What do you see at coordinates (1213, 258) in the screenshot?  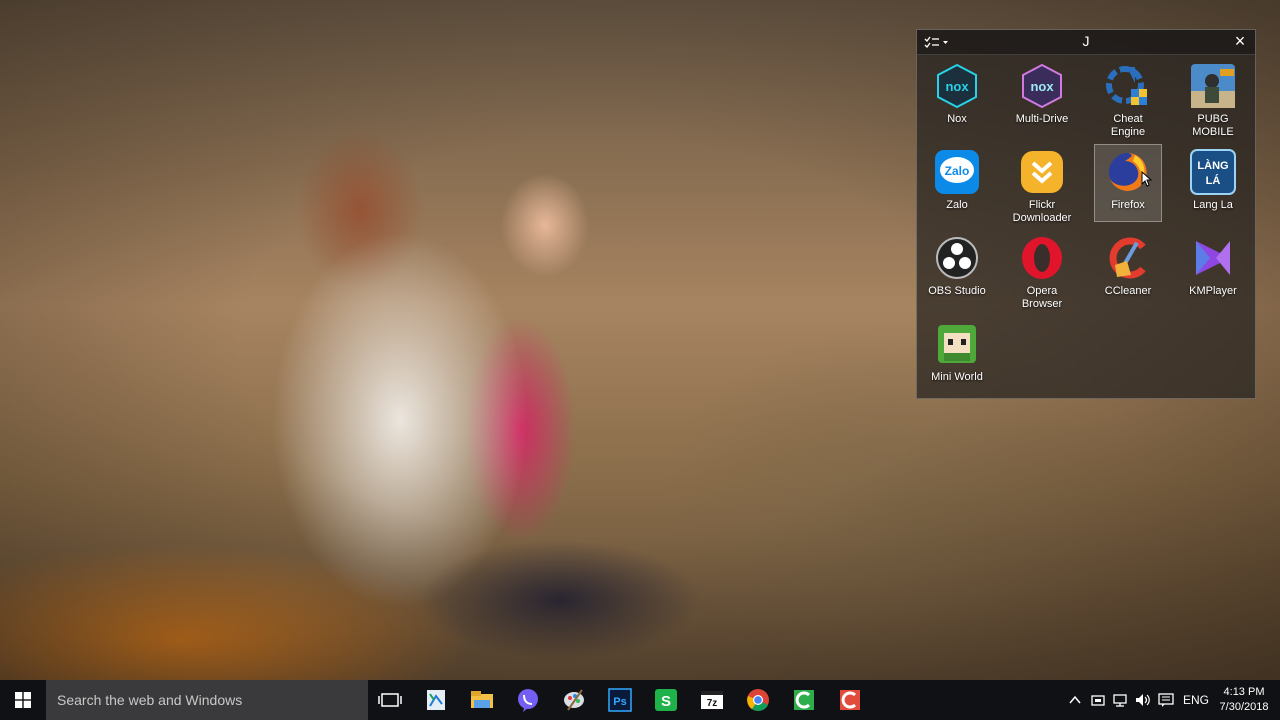 I see `kmplayer-icon` at bounding box center [1213, 258].